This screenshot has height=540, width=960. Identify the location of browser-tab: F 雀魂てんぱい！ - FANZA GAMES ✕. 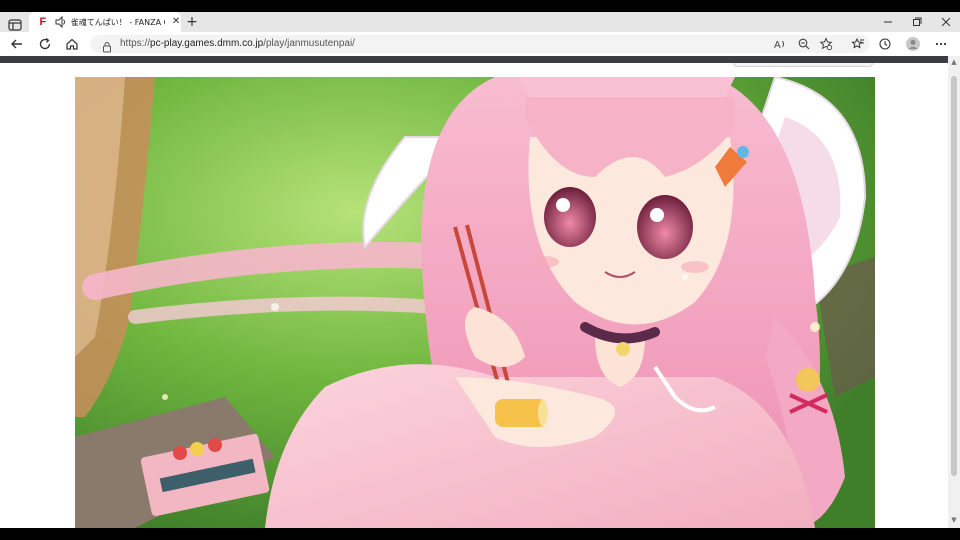
(105, 22).